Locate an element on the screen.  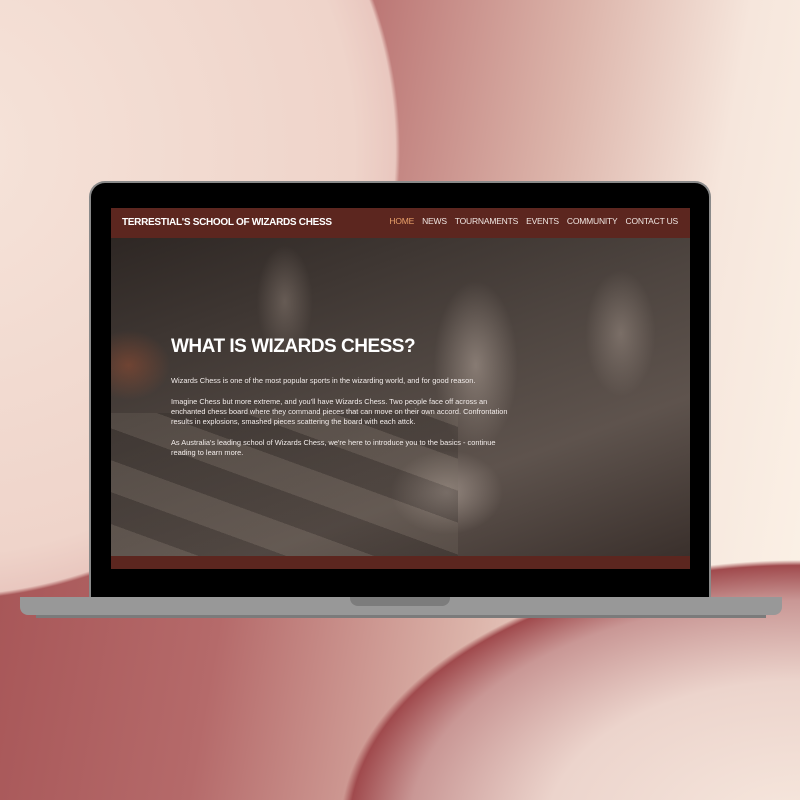
site-footer is located at coordinates (400, 562).